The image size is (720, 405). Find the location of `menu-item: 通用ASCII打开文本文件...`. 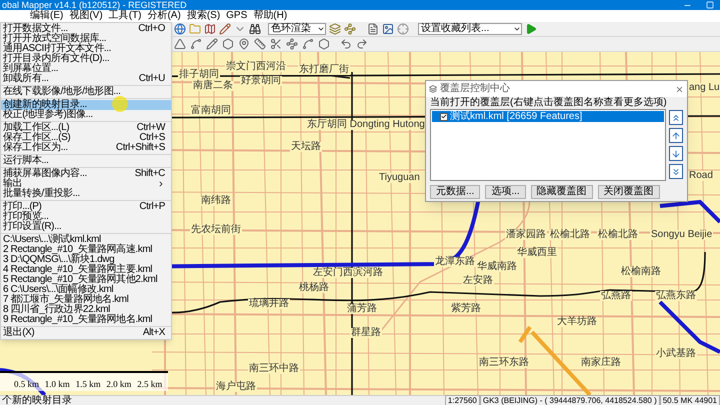

menu-item: 通用ASCII打开文本文件... is located at coordinates (86, 49).